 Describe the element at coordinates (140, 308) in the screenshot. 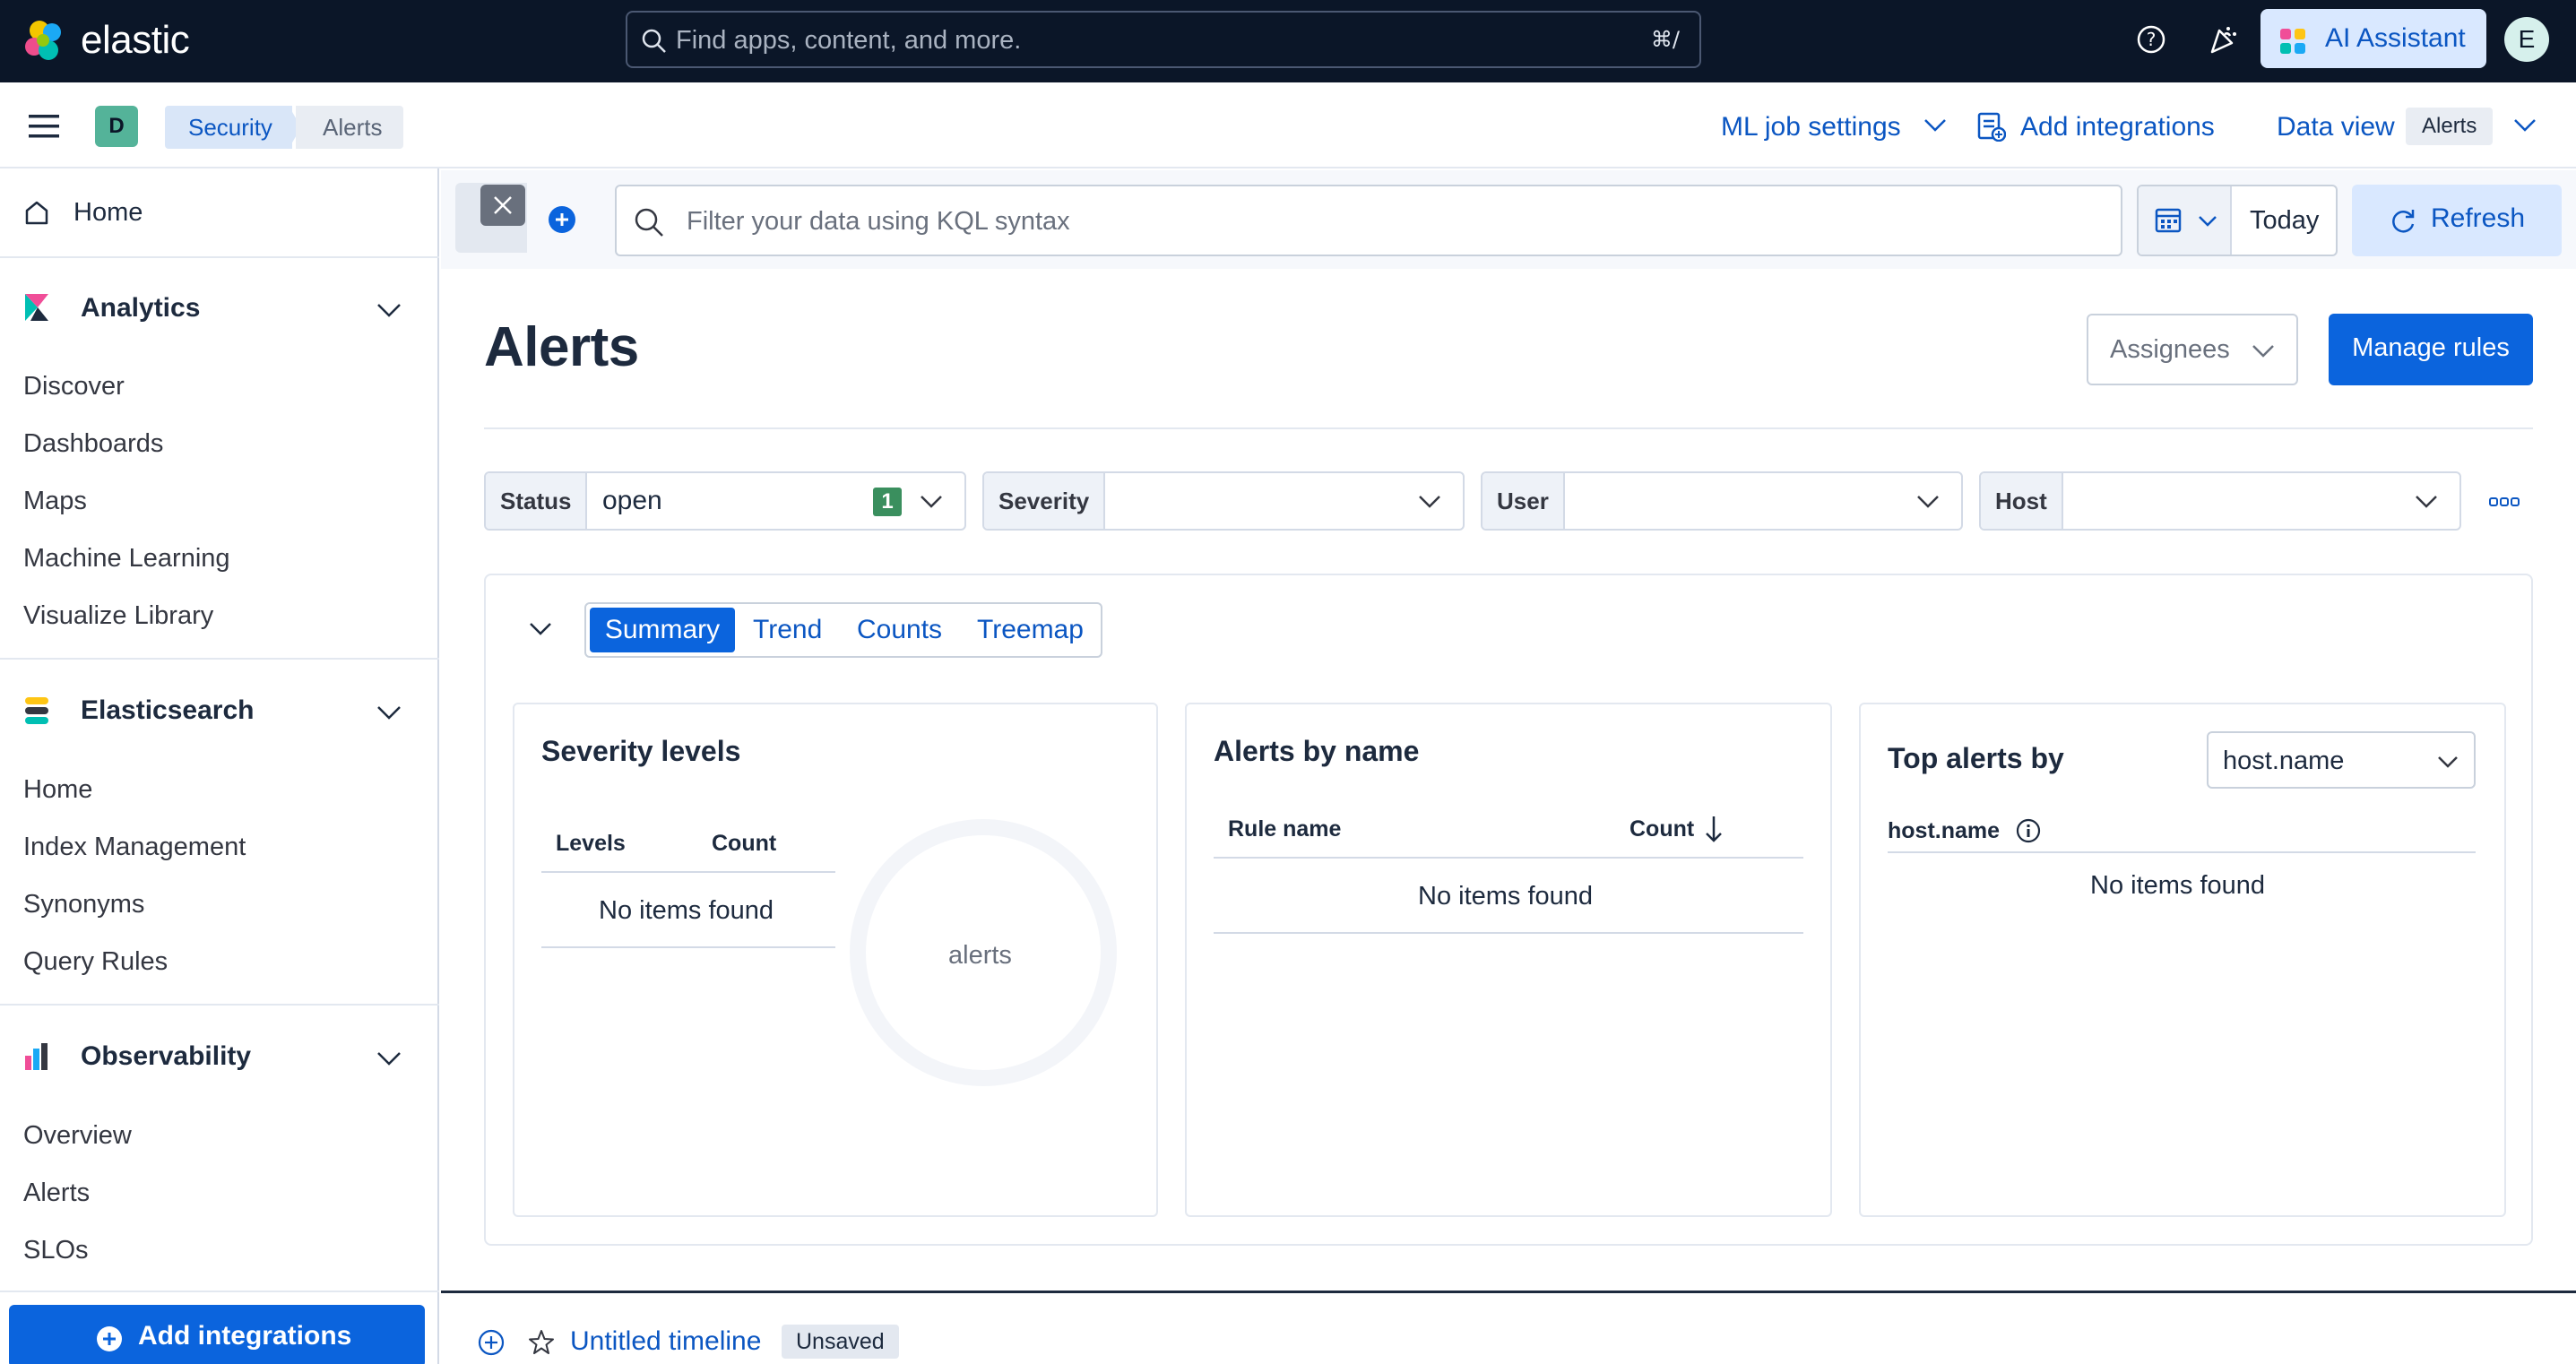

I see `sidebar-group-analytics: Analytics` at that location.